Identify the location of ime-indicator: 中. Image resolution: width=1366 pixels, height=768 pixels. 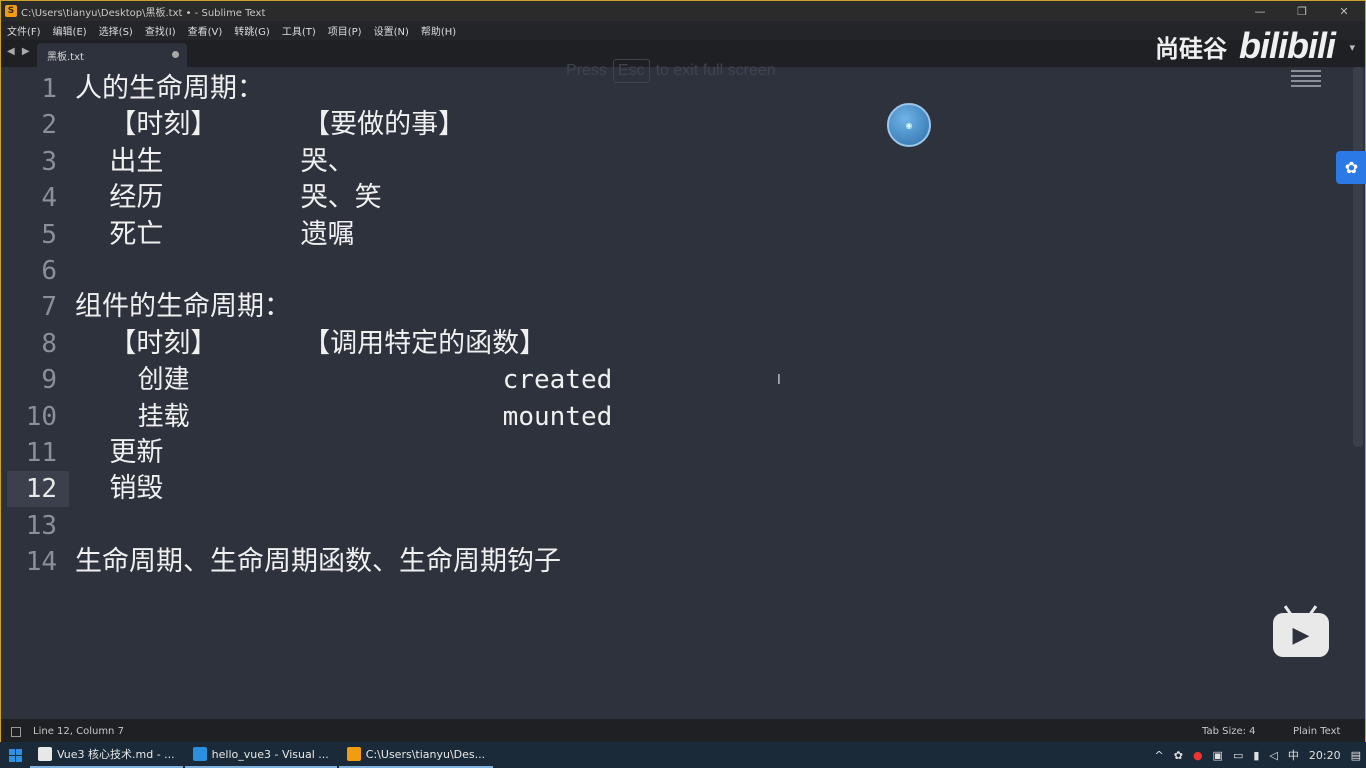
(1293, 755).